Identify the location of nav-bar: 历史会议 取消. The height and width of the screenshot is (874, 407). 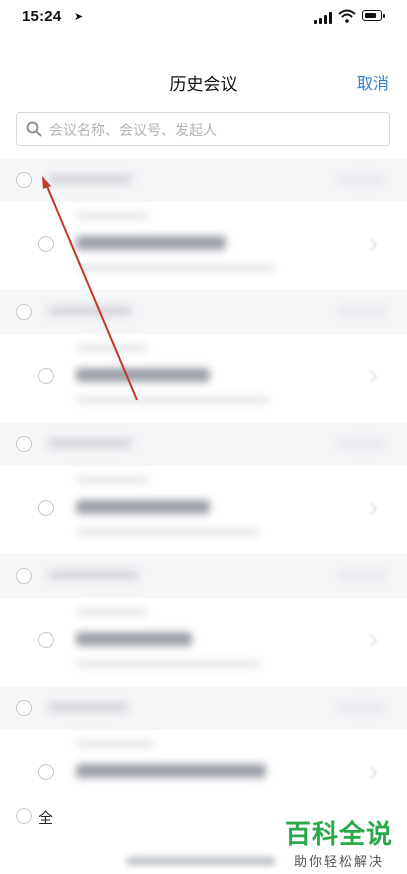
(203, 80).